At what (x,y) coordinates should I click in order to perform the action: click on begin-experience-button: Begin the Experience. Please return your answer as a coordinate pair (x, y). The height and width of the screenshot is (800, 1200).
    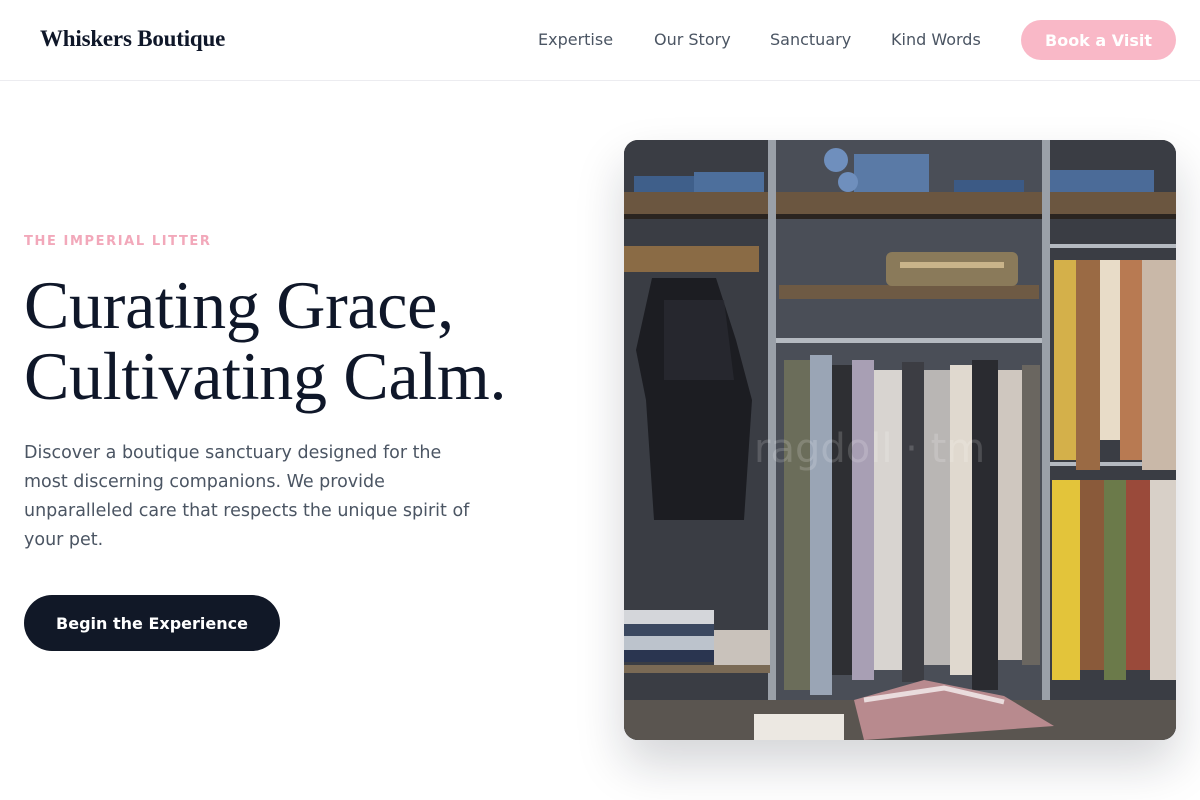
    Looking at the image, I should click on (152, 623).